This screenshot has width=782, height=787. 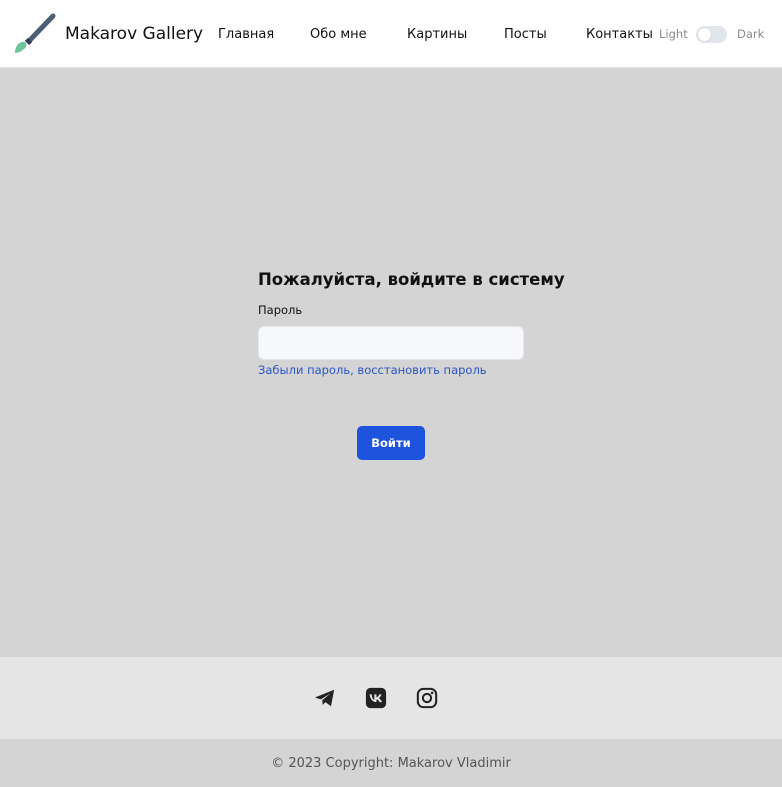 What do you see at coordinates (134, 34) in the screenshot?
I see `brand-name: Makarov Gallery` at bounding box center [134, 34].